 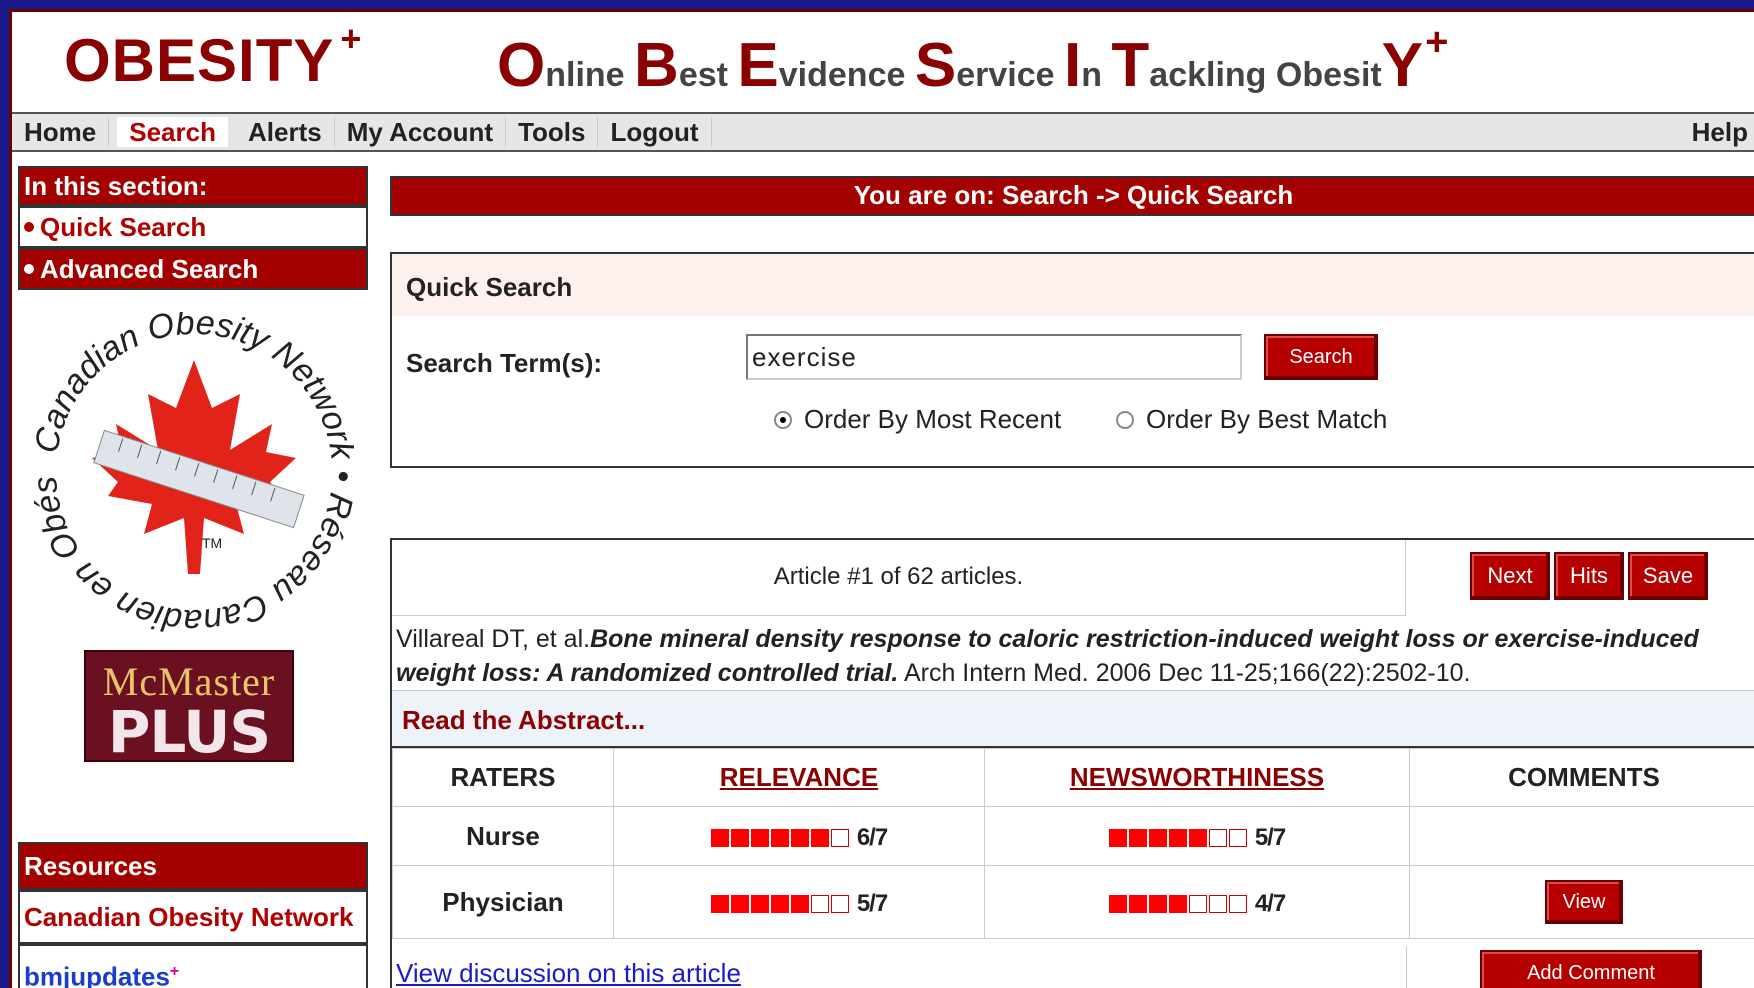 I want to click on newsworthiness-header-link: NEWSWORTHINESS, so click(x=1197, y=777).